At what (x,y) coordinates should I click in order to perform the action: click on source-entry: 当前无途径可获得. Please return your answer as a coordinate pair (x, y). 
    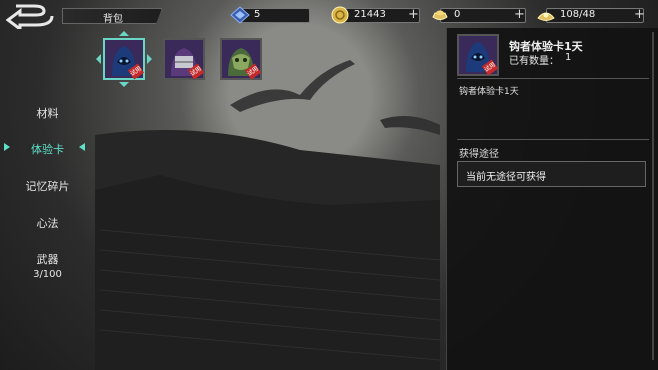
    Looking at the image, I should click on (551, 174).